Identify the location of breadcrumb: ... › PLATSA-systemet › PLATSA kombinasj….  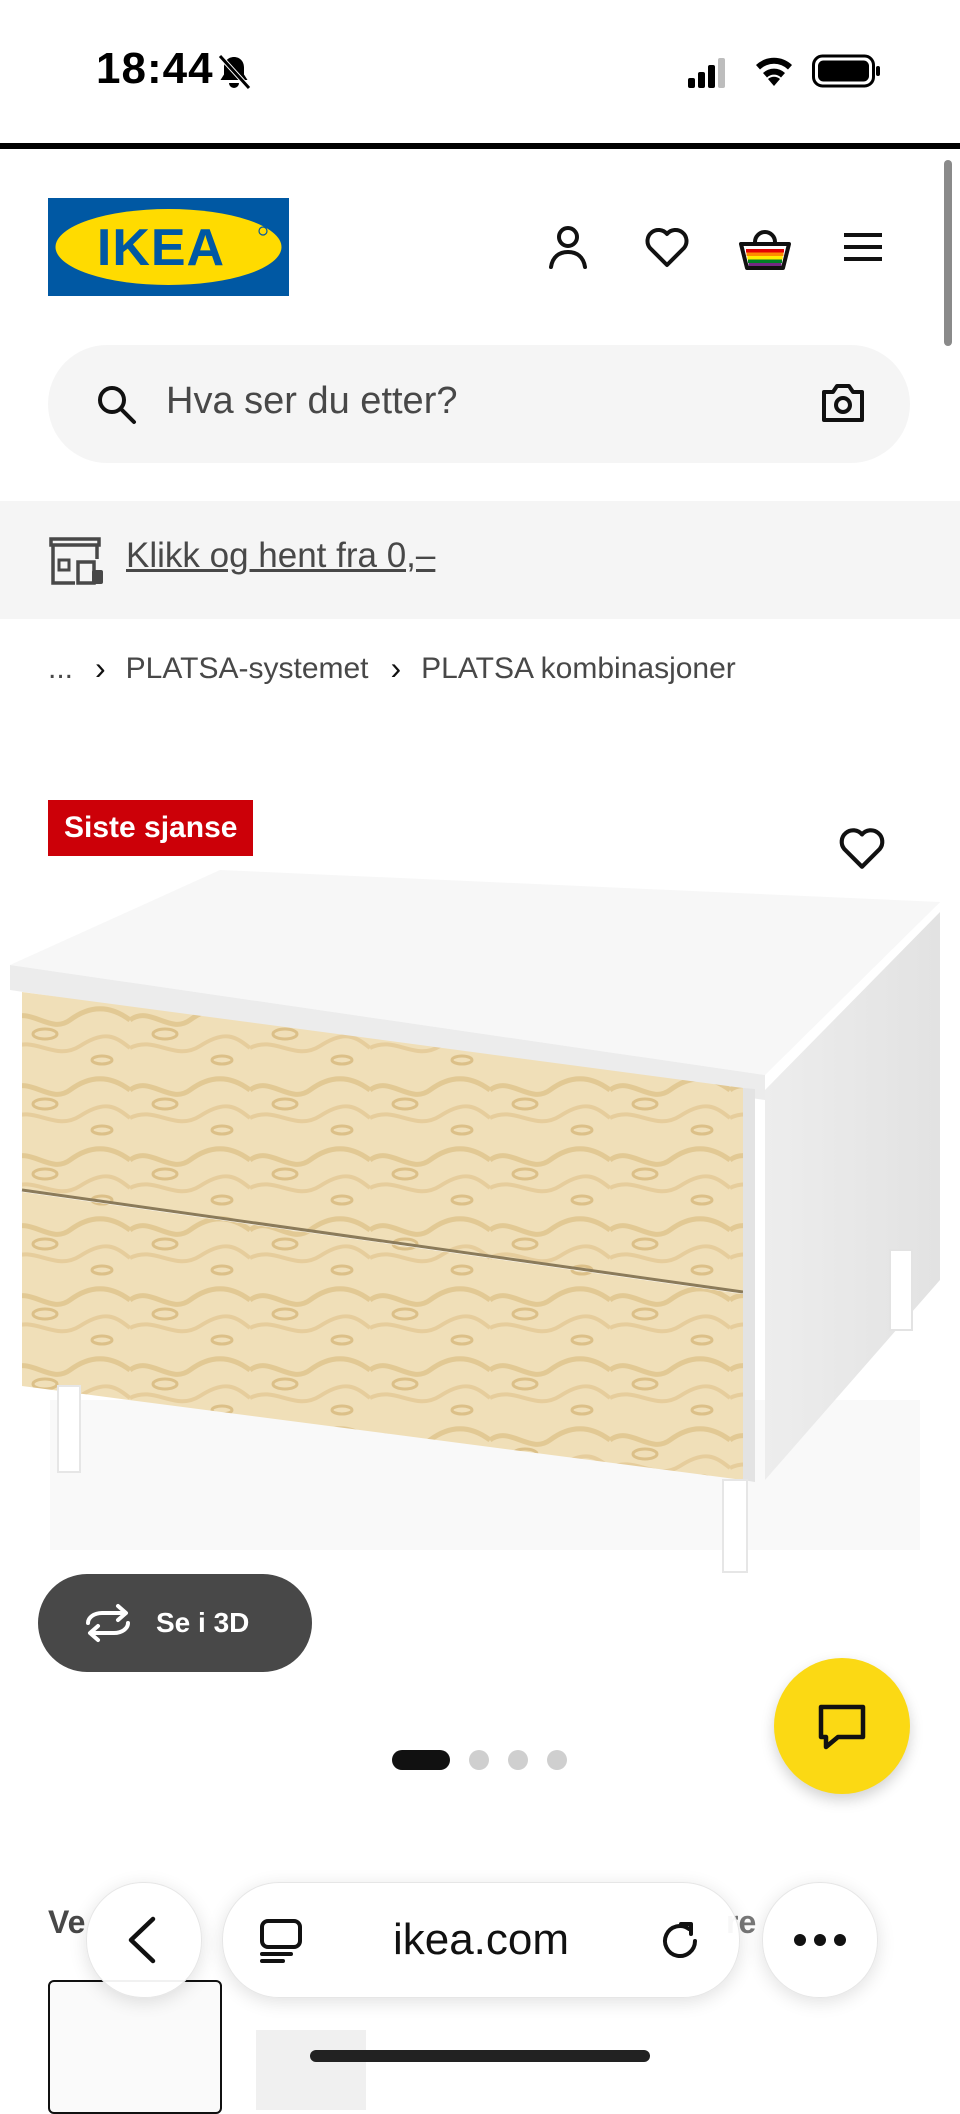
(392, 668).